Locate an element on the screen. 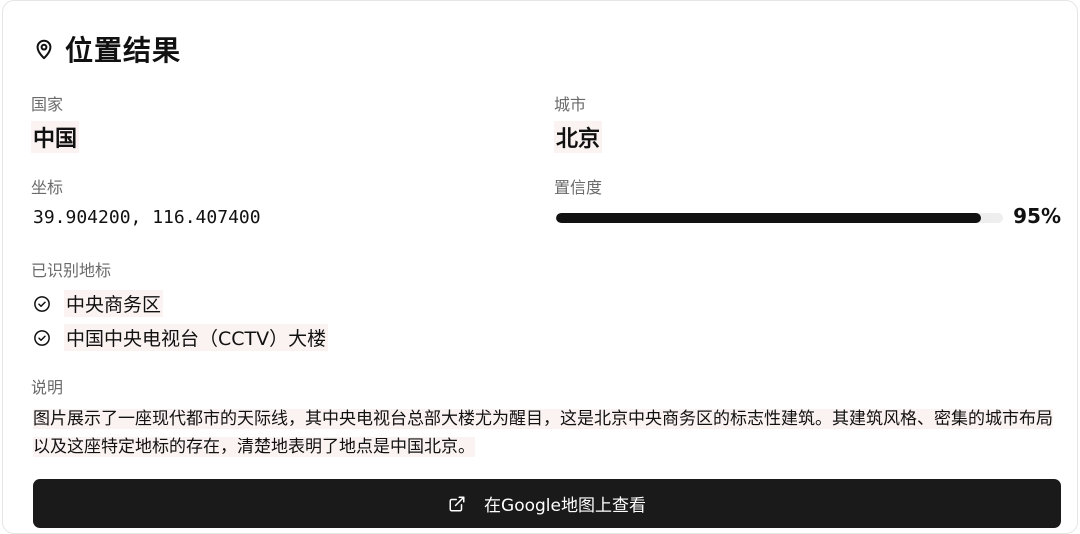  city-label: 城市 is located at coordinates (570, 104).